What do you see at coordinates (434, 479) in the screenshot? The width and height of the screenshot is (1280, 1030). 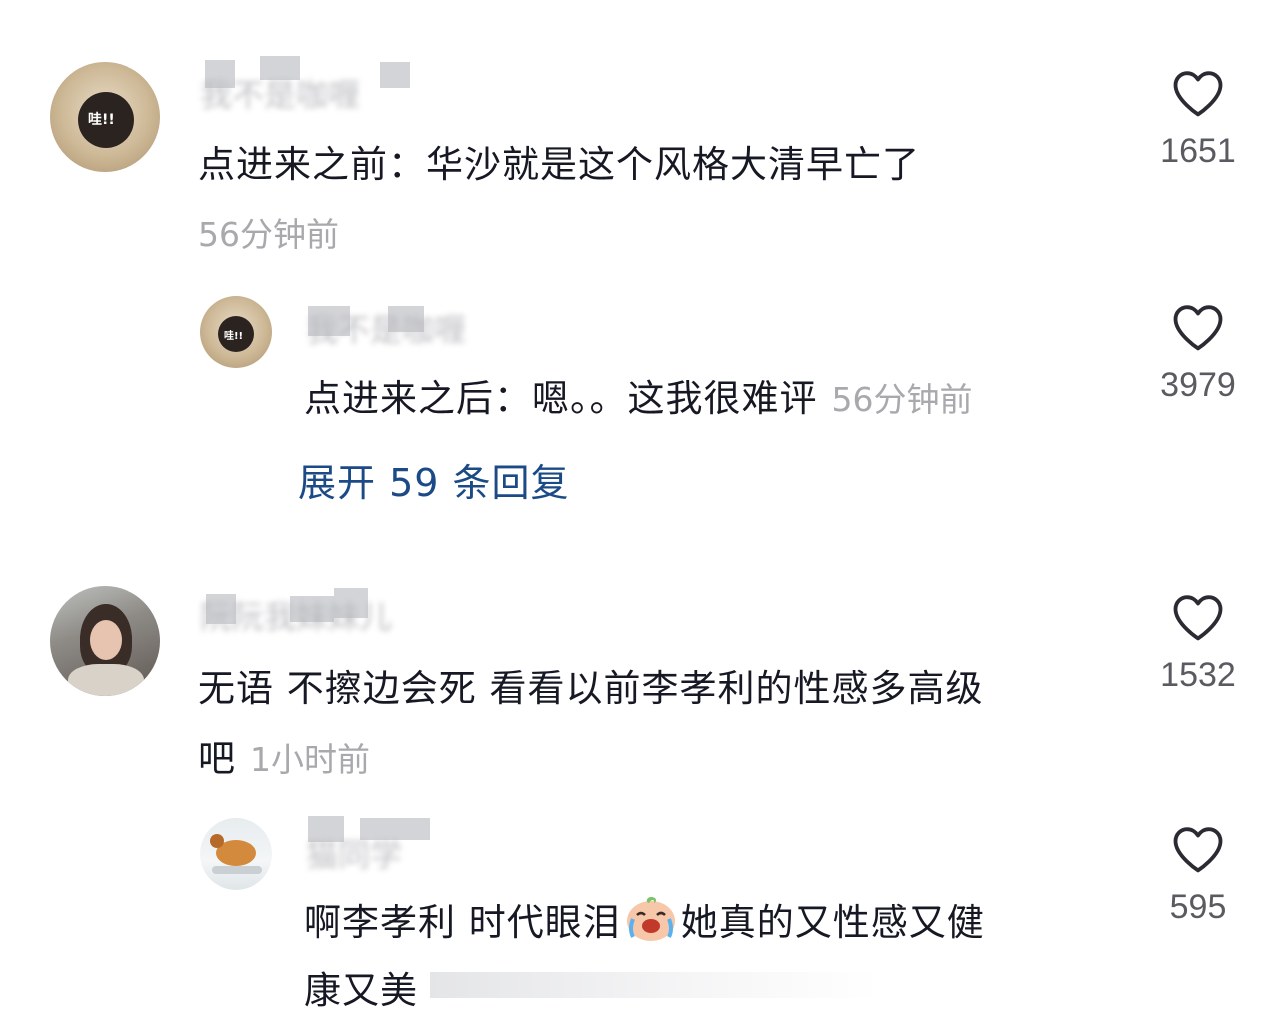 I see `expand-replies-button: 展开 59 条回复` at bounding box center [434, 479].